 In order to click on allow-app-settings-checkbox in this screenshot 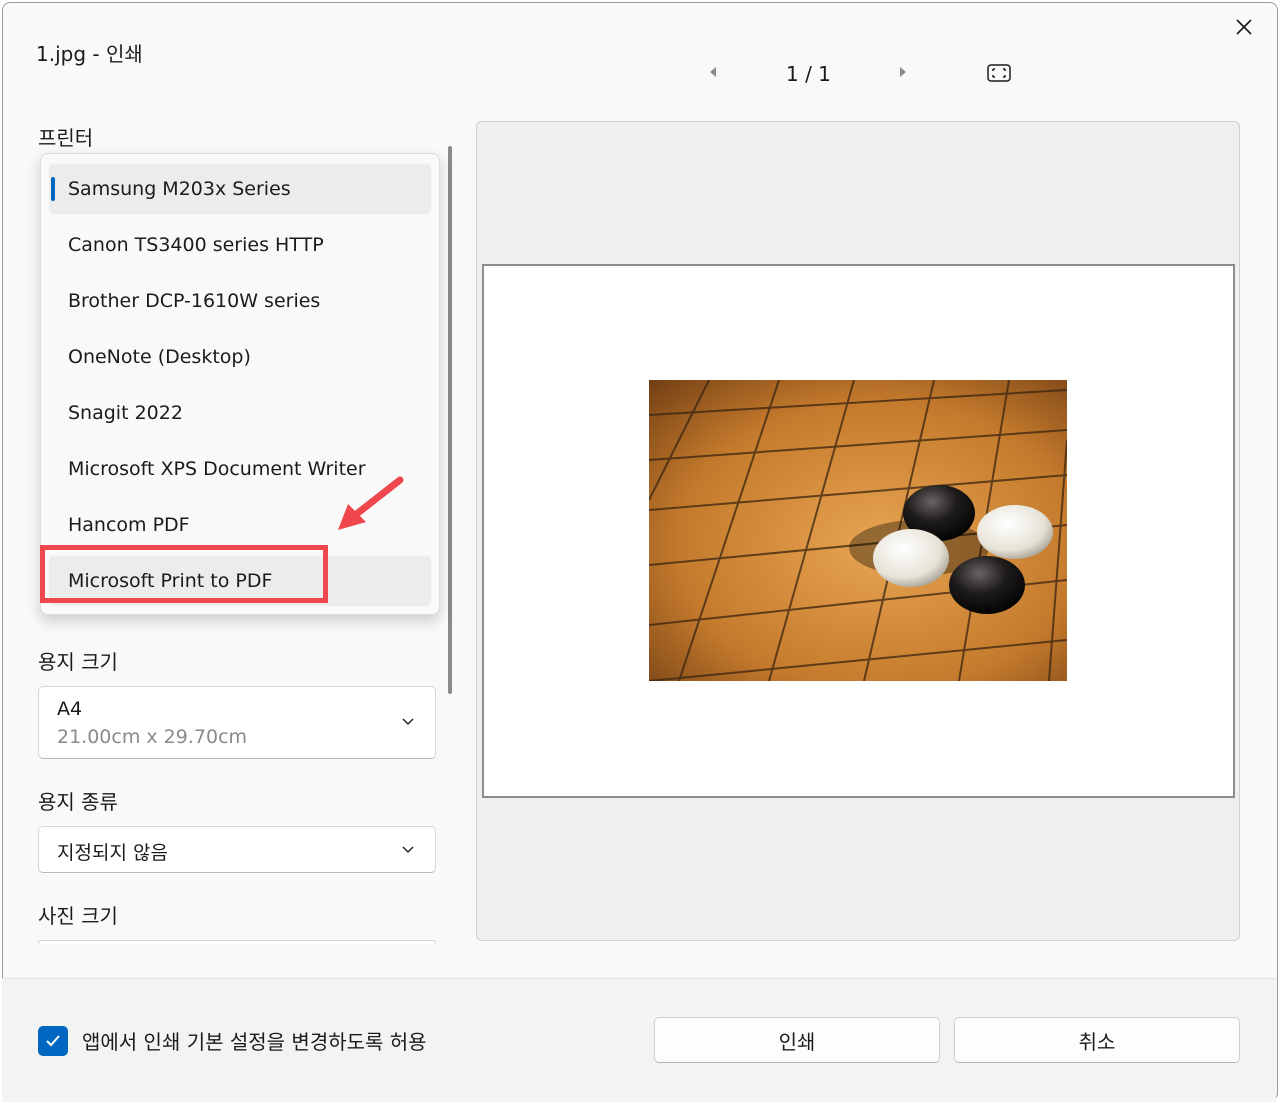, I will do `click(53, 1041)`.